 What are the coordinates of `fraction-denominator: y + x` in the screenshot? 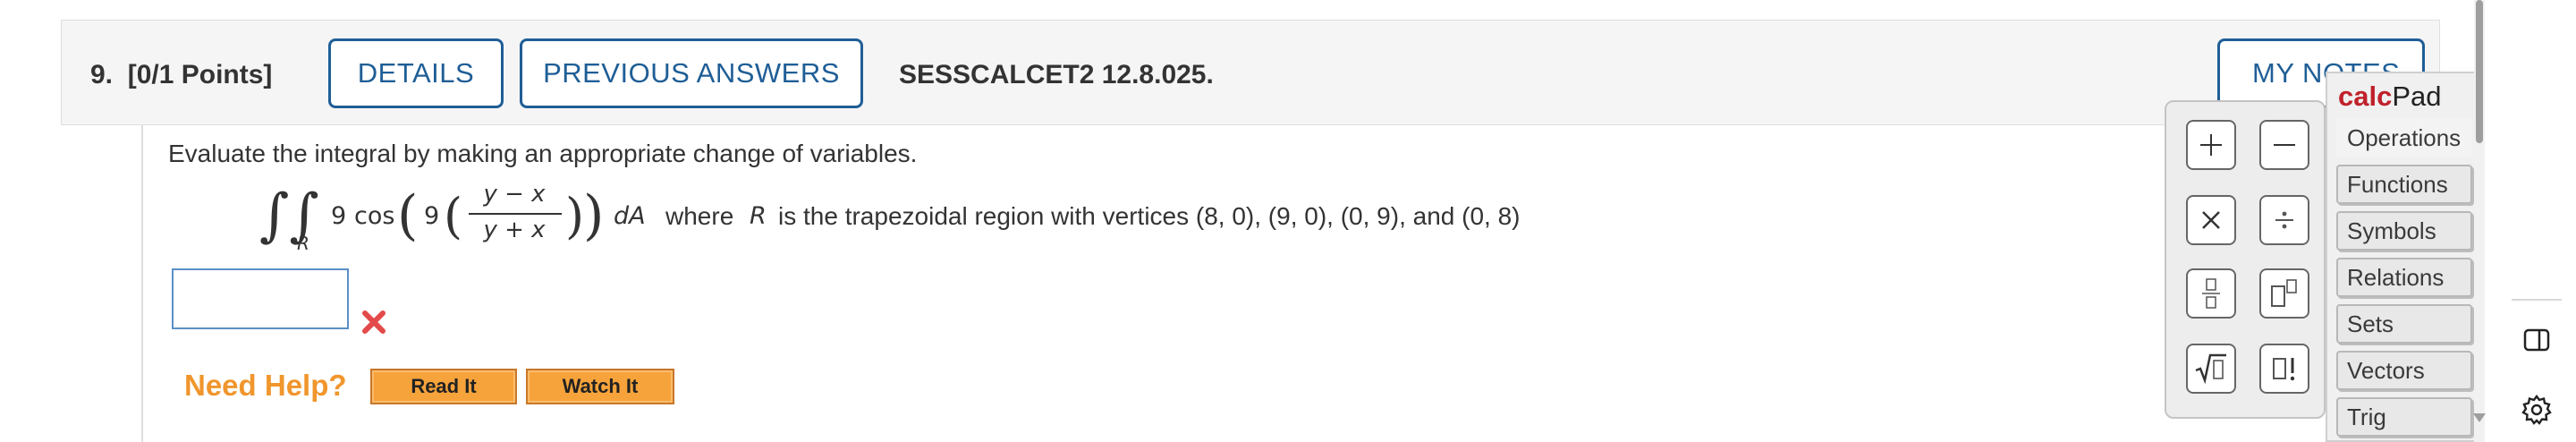 It's located at (514, 230).